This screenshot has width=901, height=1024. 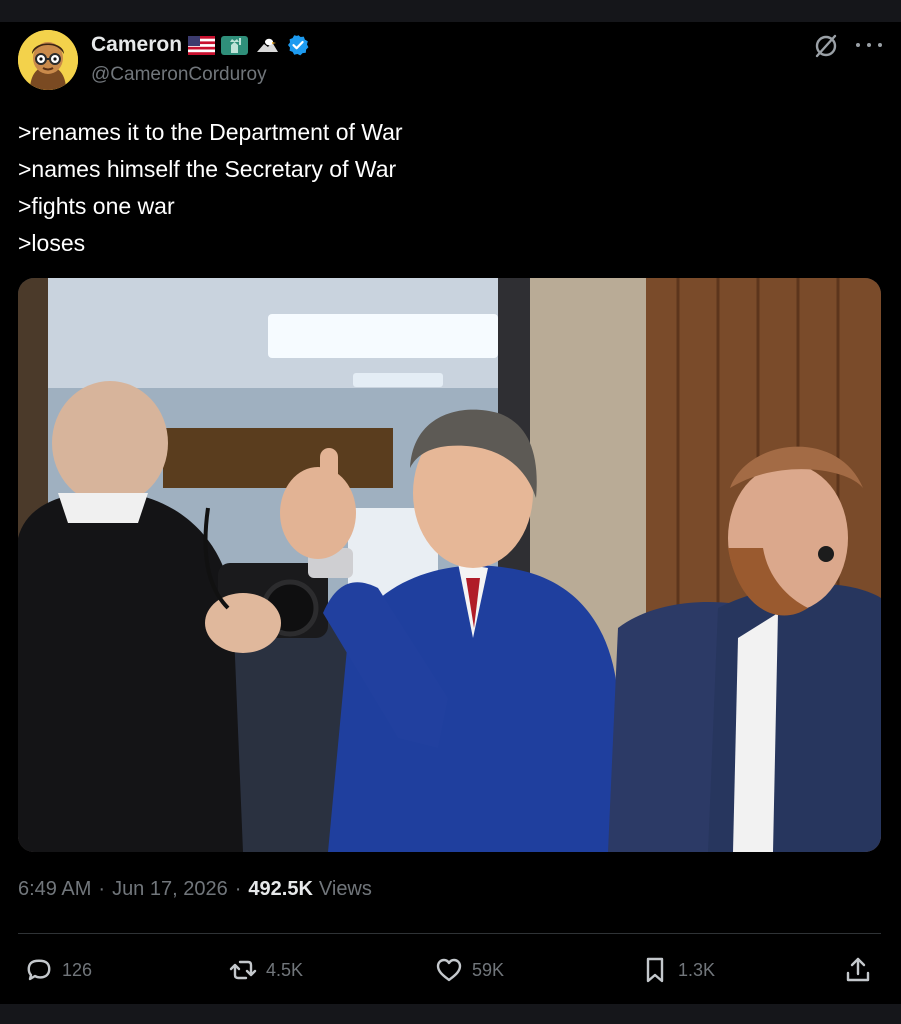 What do you see at coordinates (39, 970) in the screenshot?
I see `reply-icon` at bounding box center [39, 970].